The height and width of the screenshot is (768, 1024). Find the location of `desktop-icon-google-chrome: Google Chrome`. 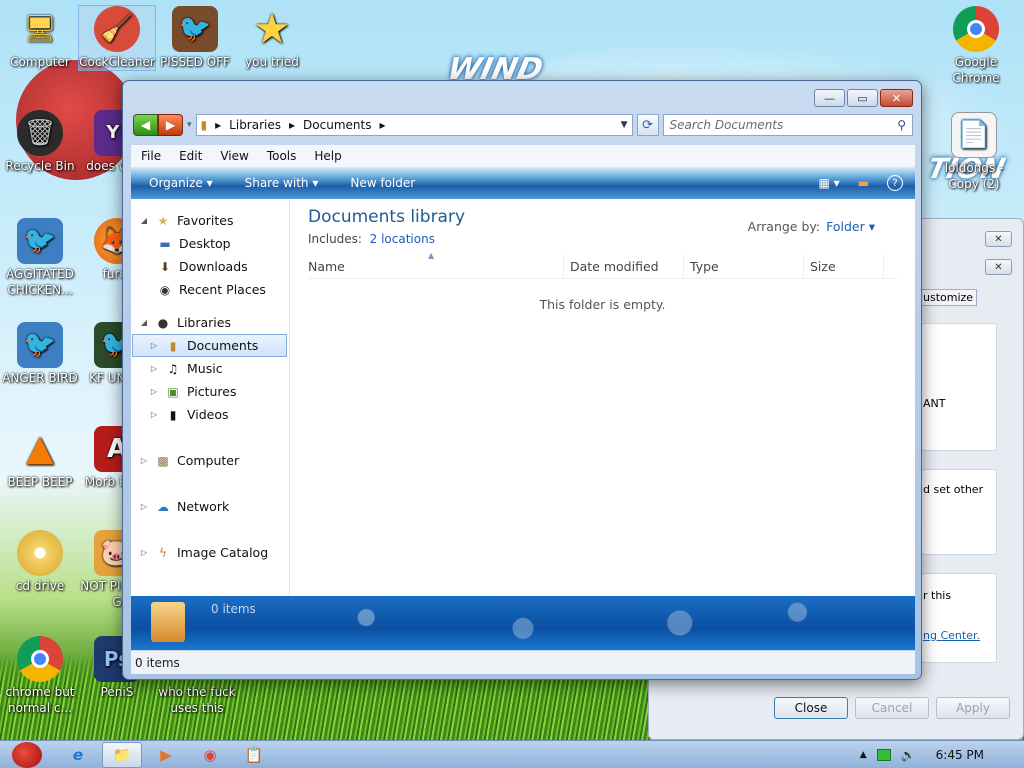

desktop-icon-google-chrome: Google Chrome is located at coordinates (976, 46).